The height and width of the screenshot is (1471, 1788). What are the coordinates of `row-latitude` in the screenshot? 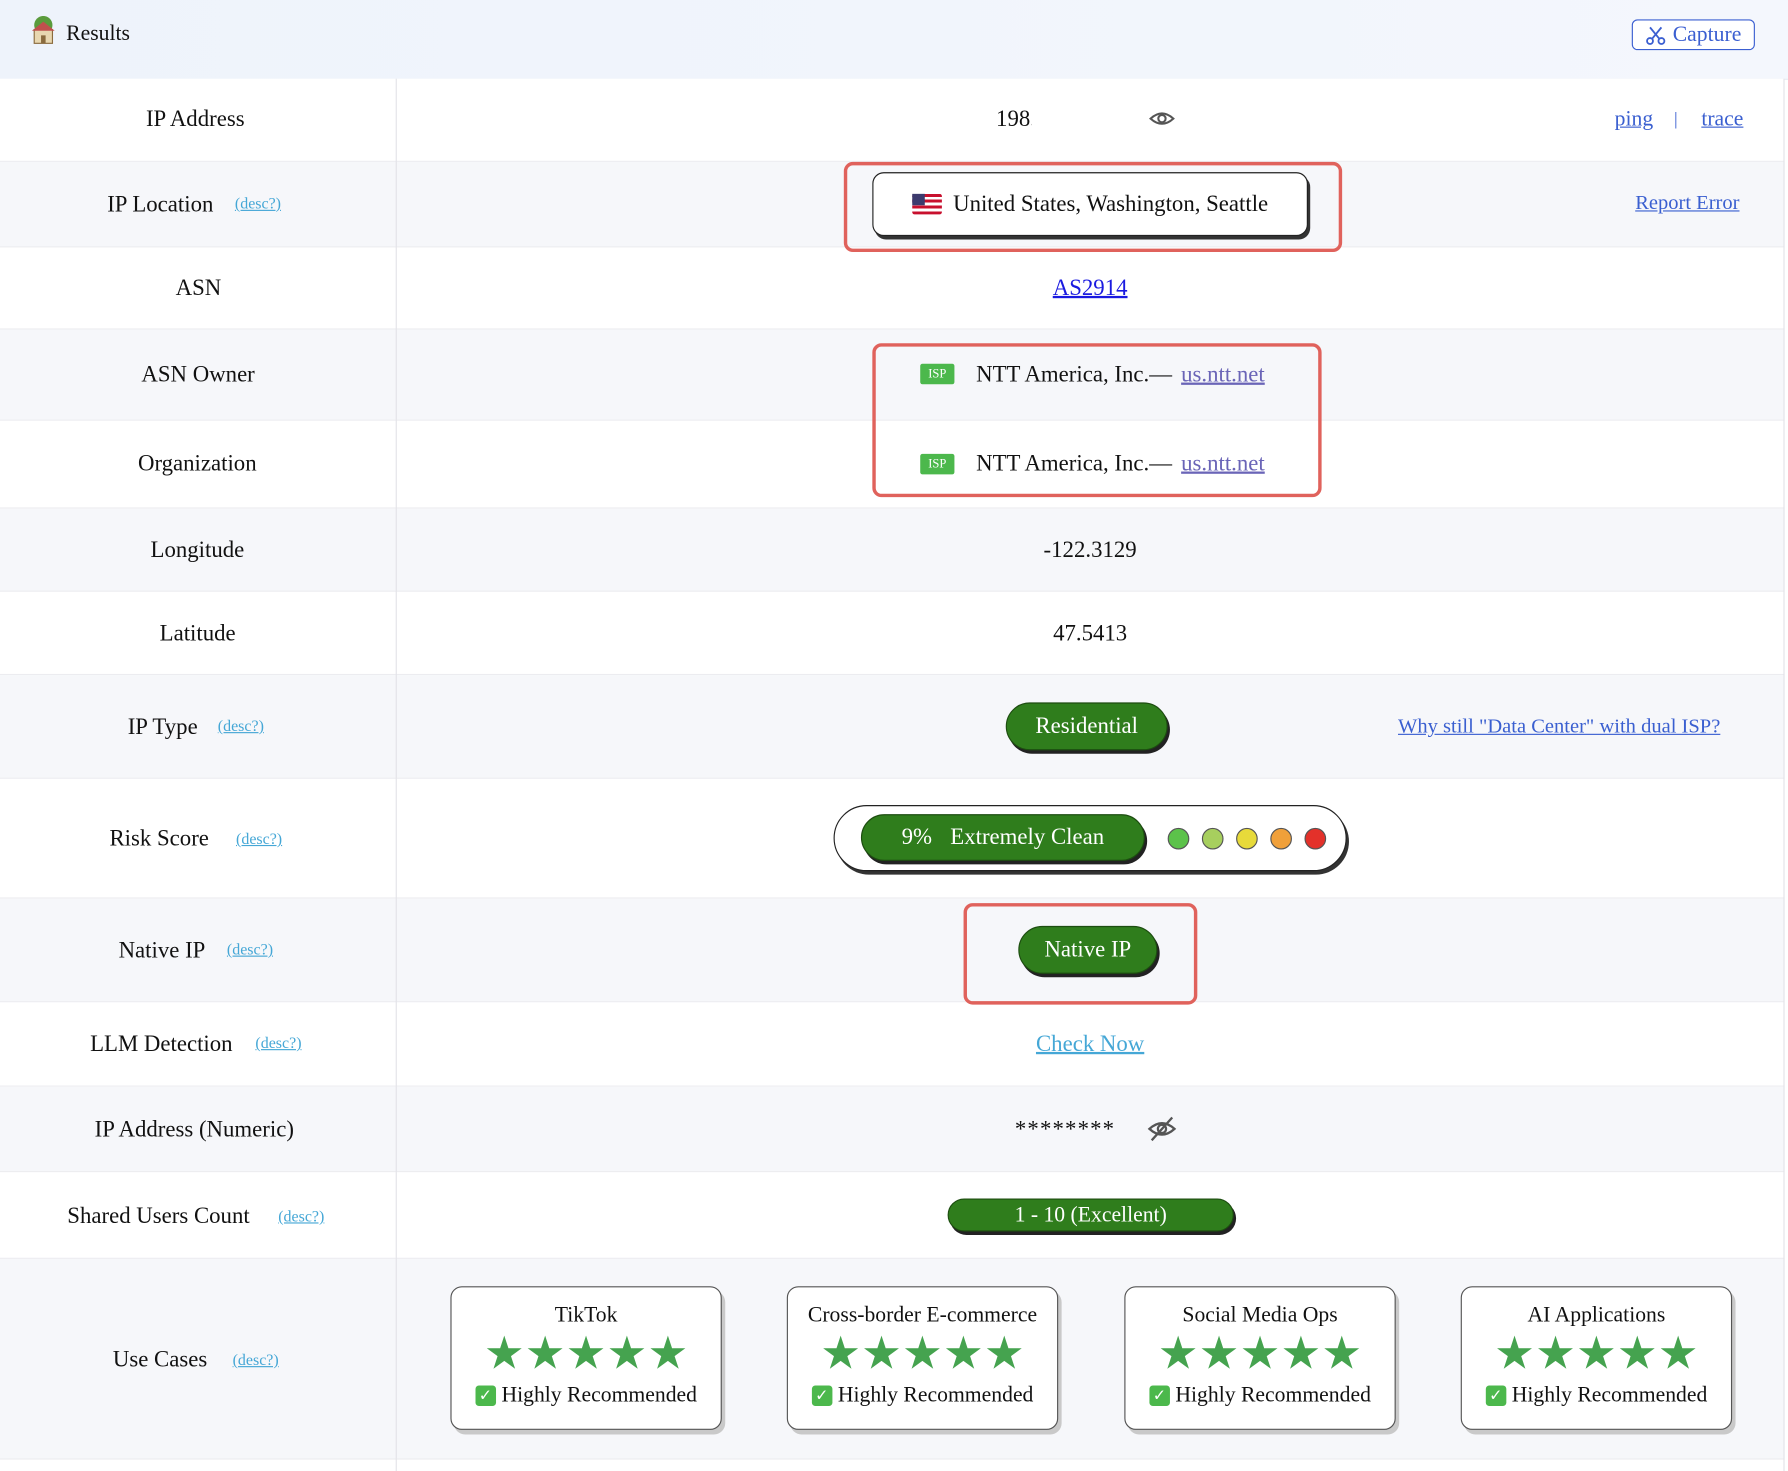 It's located at (892, 633).